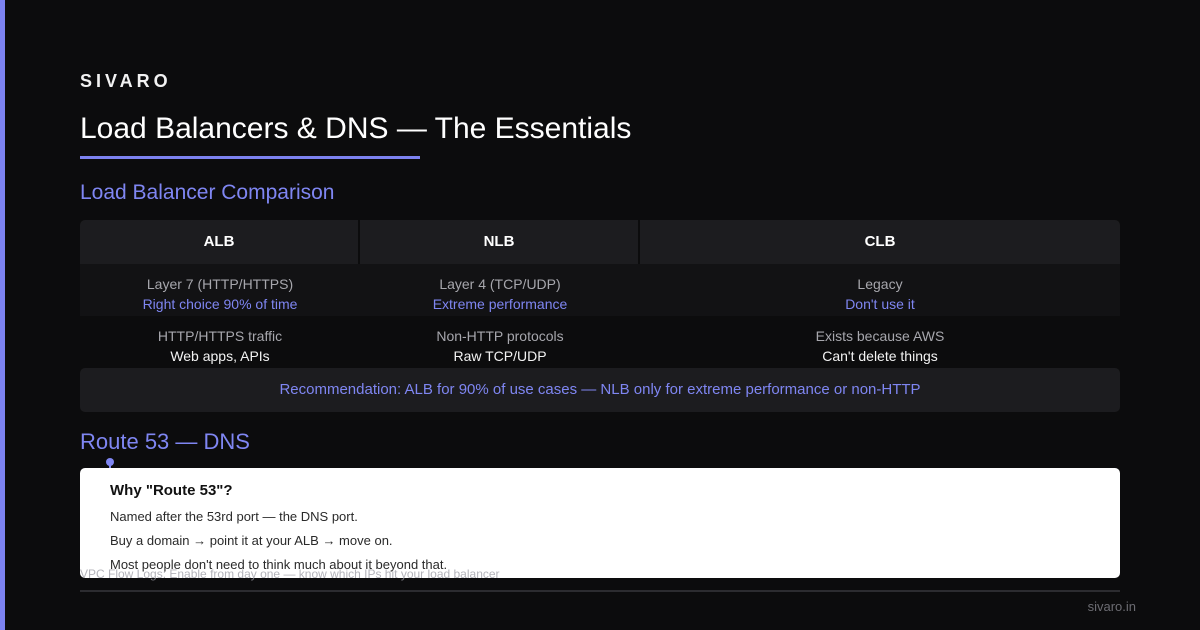 This screenshot has height=630, width=1200. I want to click on table-header-row: ALB NLB CLB, so click(600, 242).